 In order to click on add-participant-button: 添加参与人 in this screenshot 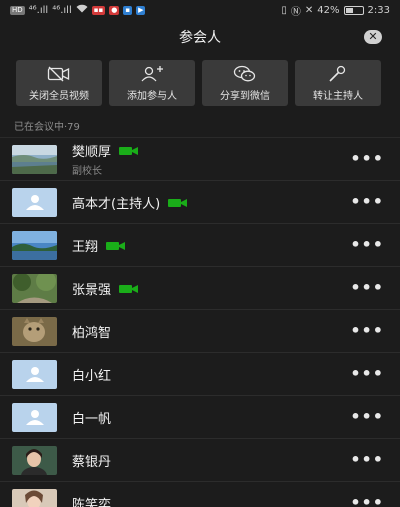, I will do `click(152, 83)`.